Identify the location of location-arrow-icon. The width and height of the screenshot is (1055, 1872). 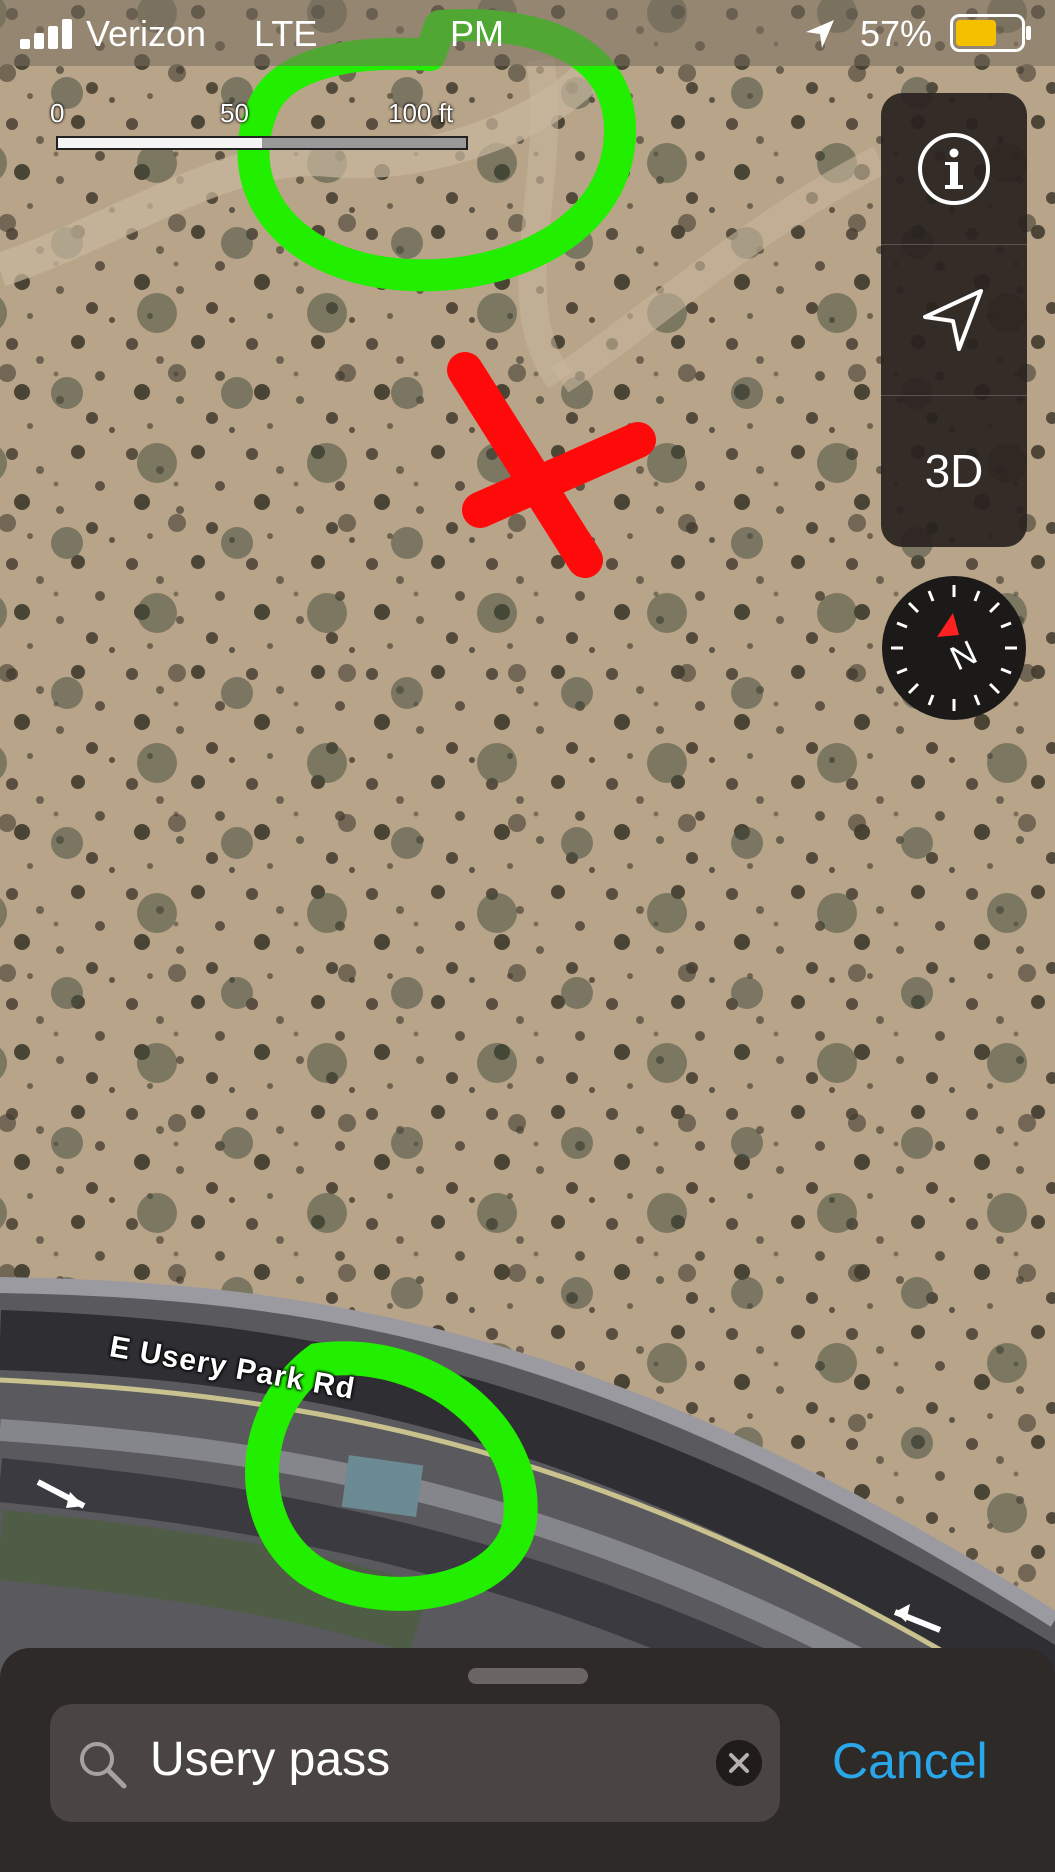
(953, 320).